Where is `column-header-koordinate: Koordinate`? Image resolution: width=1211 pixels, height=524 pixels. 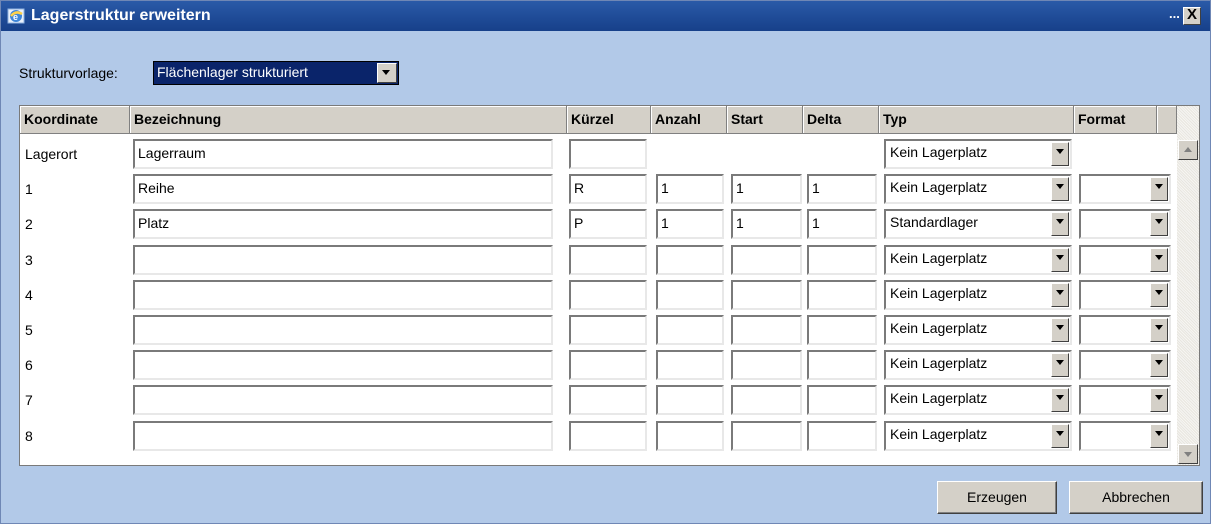 column-header-koordinate: Koordinate is located at coordinates (75, 120).